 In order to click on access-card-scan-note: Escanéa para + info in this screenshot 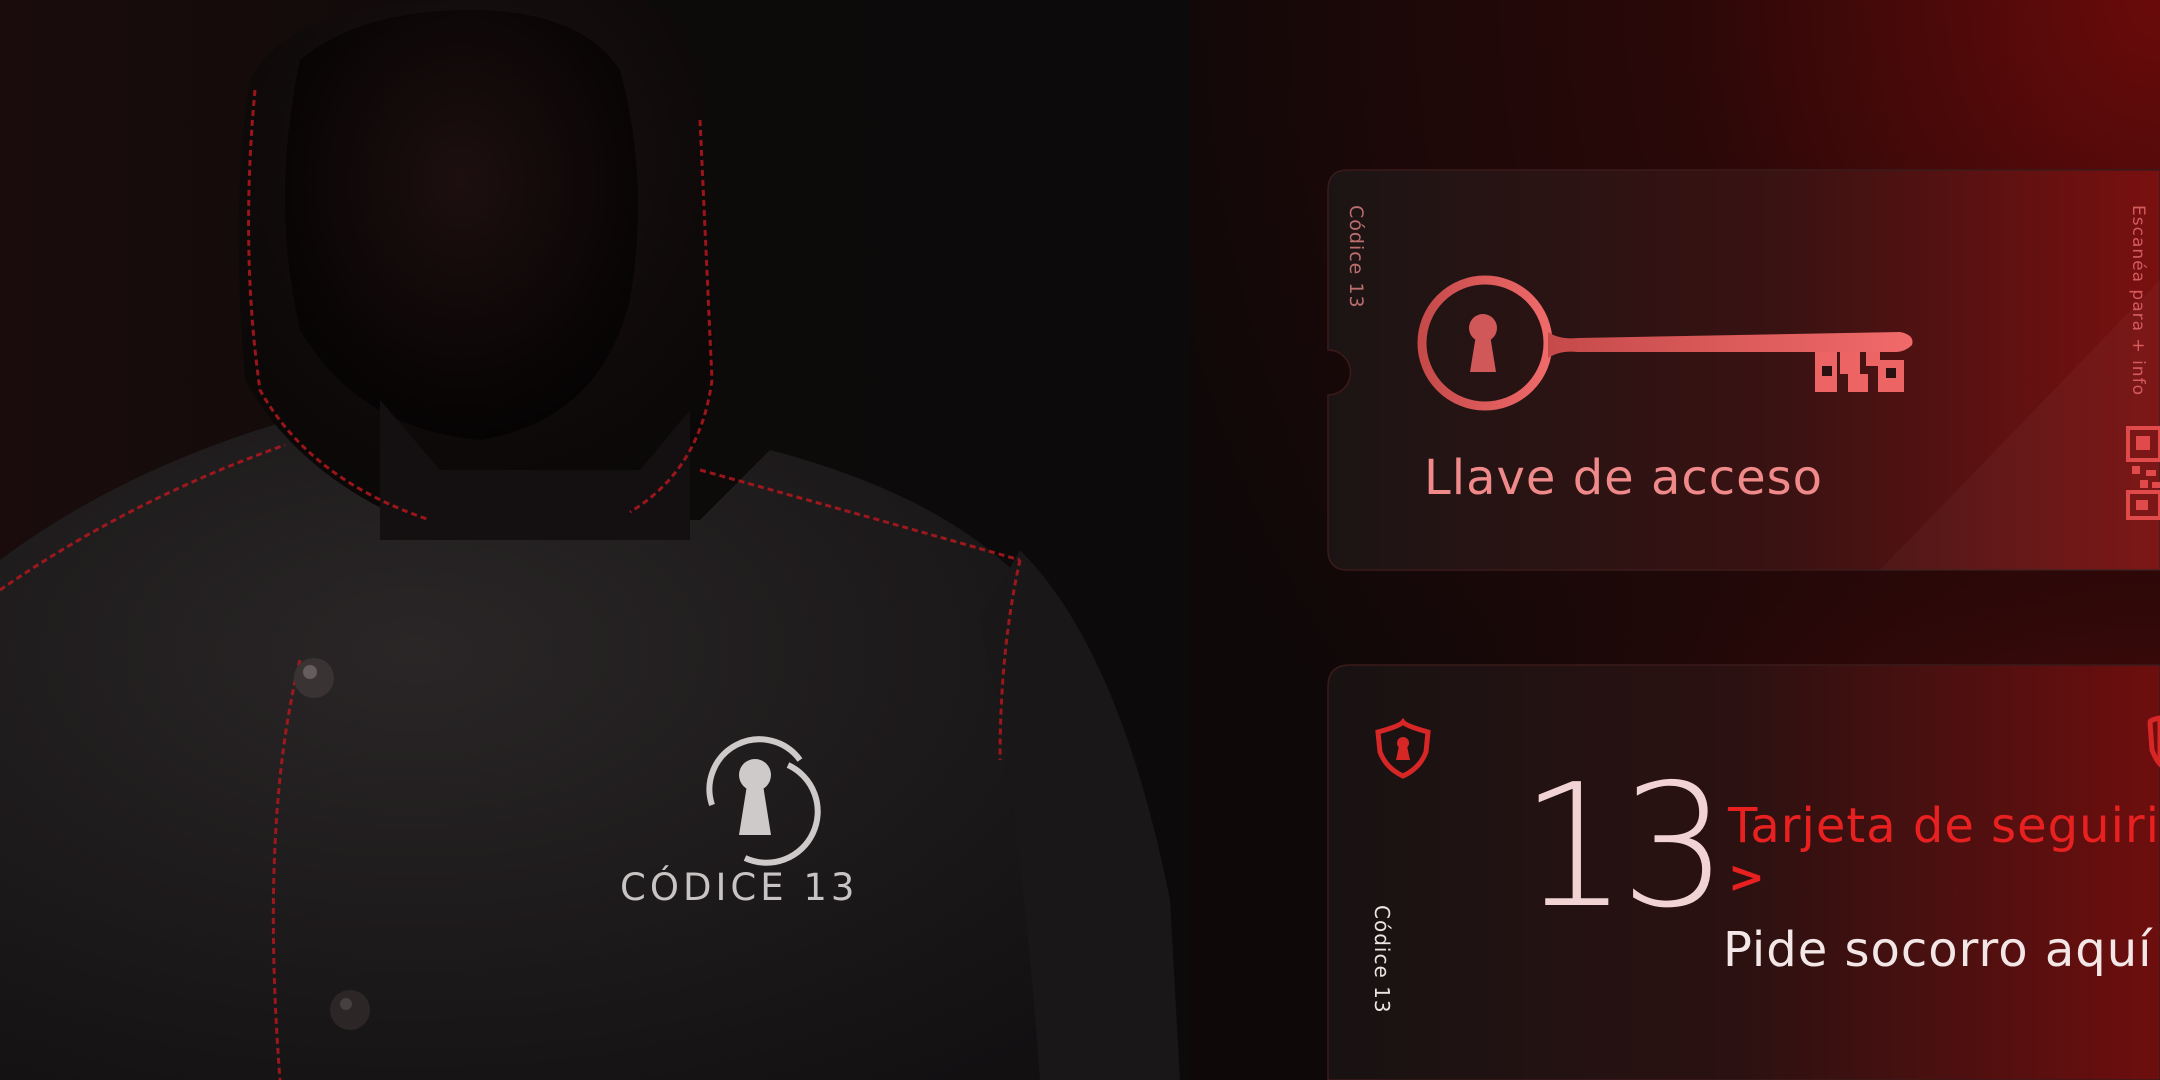, I will do `click(2138, 300)`.